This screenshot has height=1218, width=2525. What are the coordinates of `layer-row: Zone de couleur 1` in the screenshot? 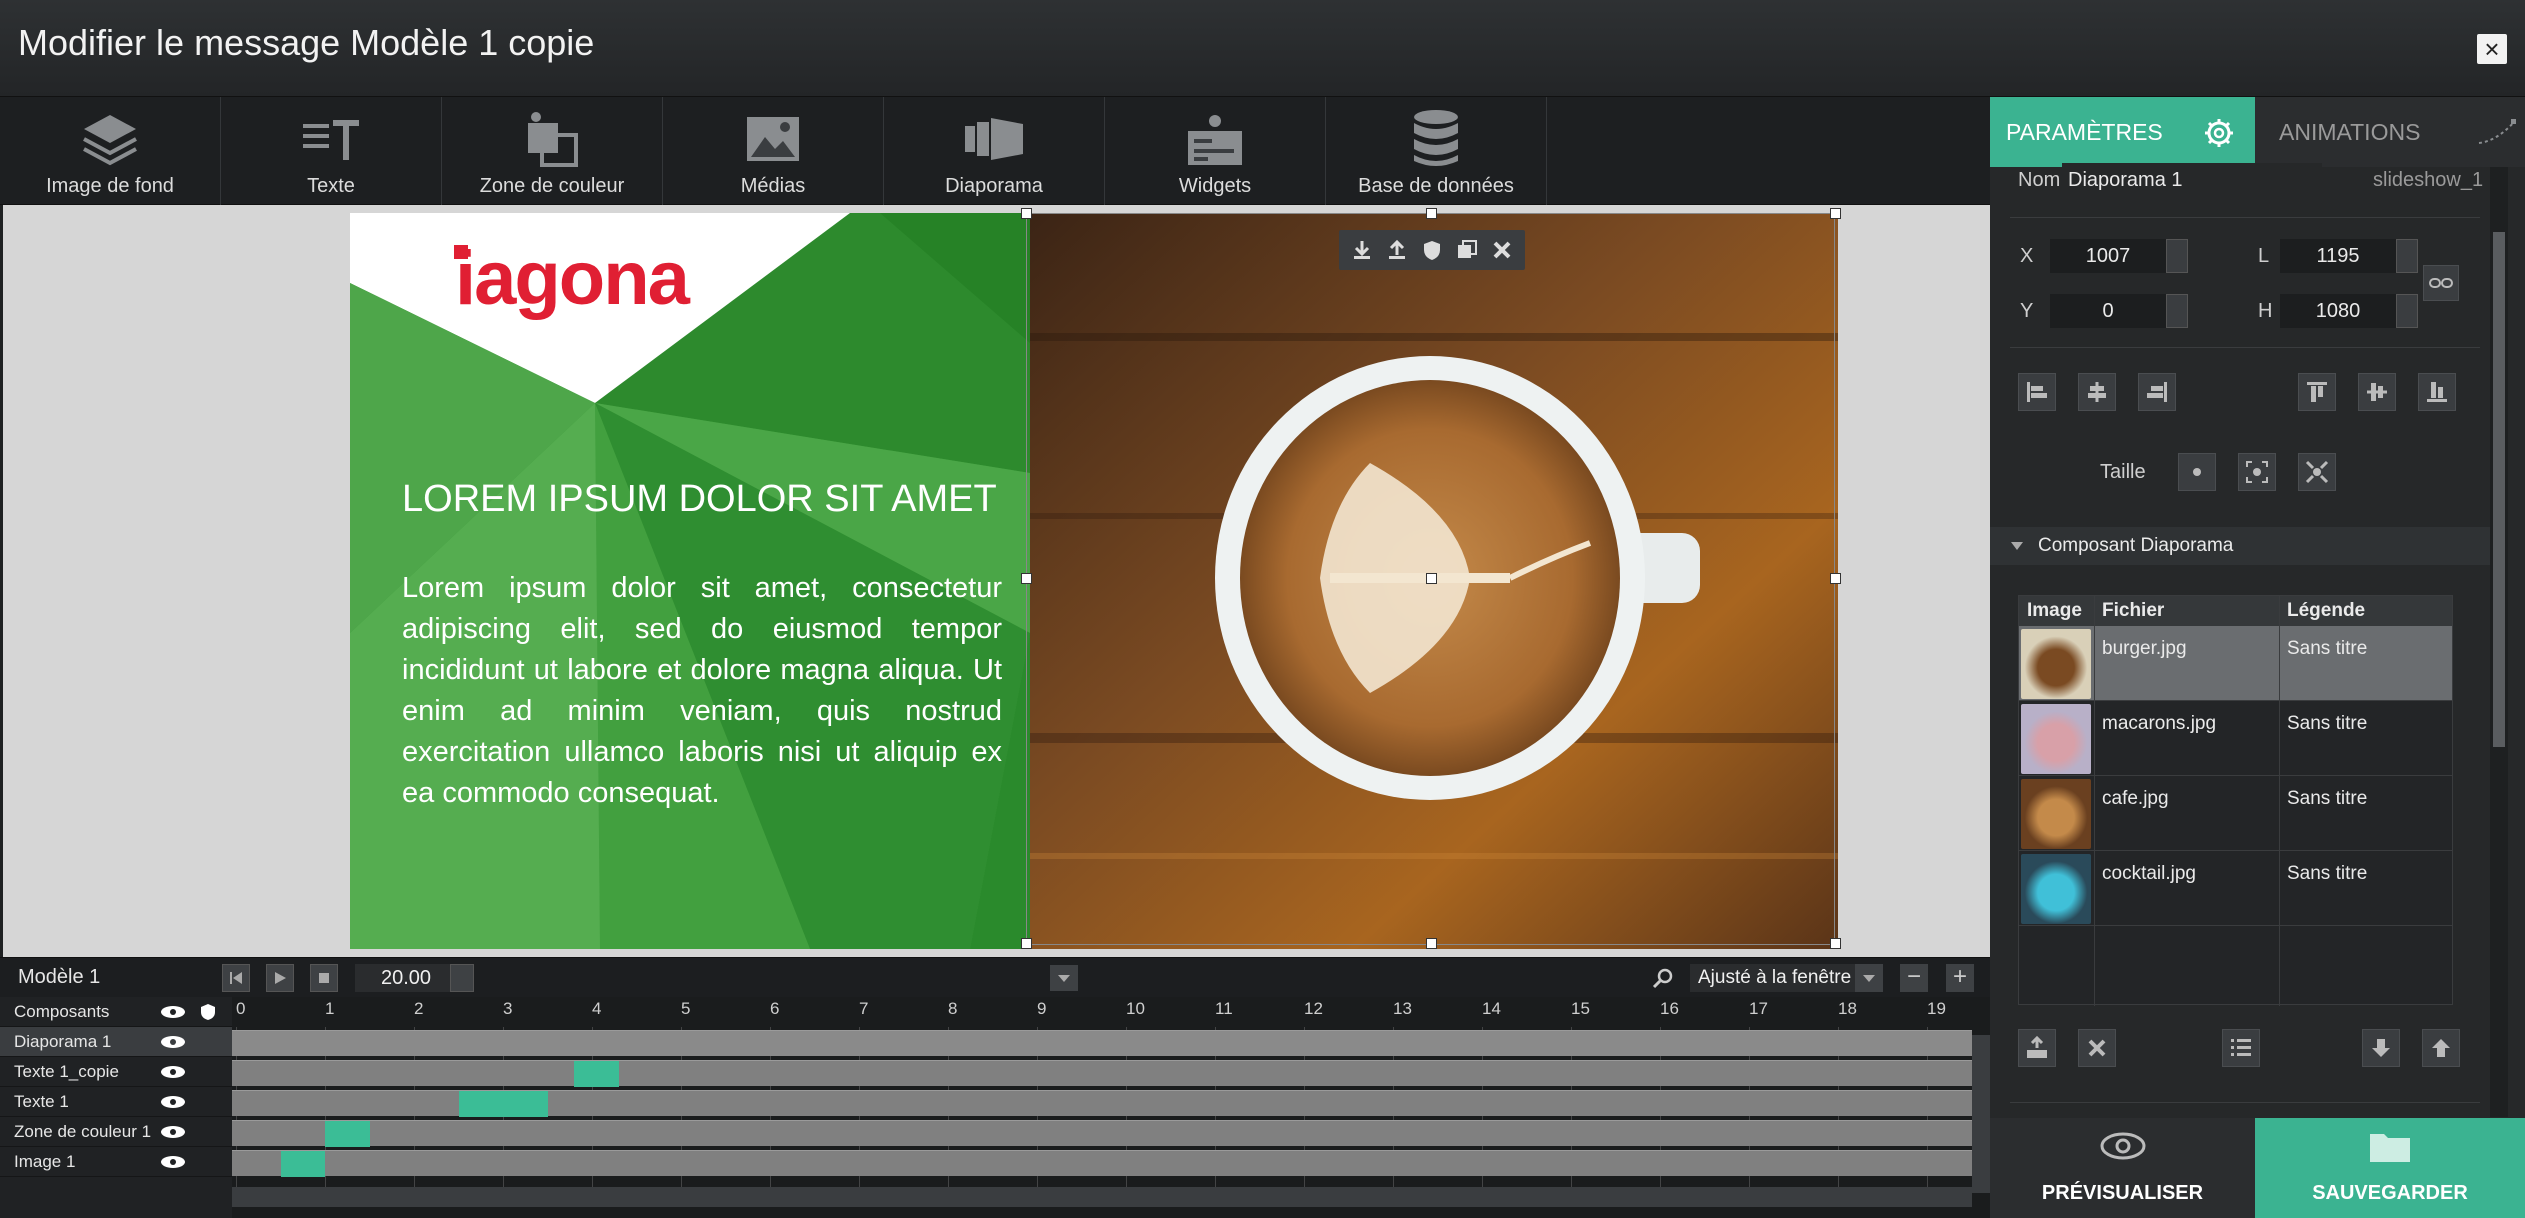 It's located at (116, 1132).